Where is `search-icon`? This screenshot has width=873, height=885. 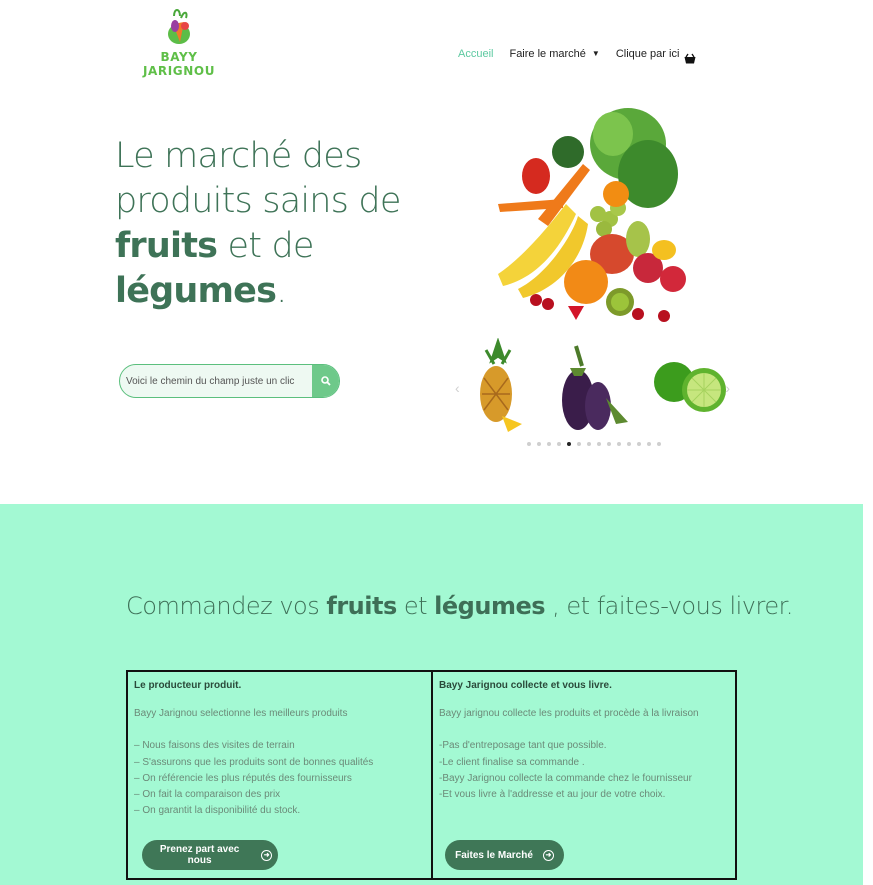 search-icon is located at coordinates (325, 381).